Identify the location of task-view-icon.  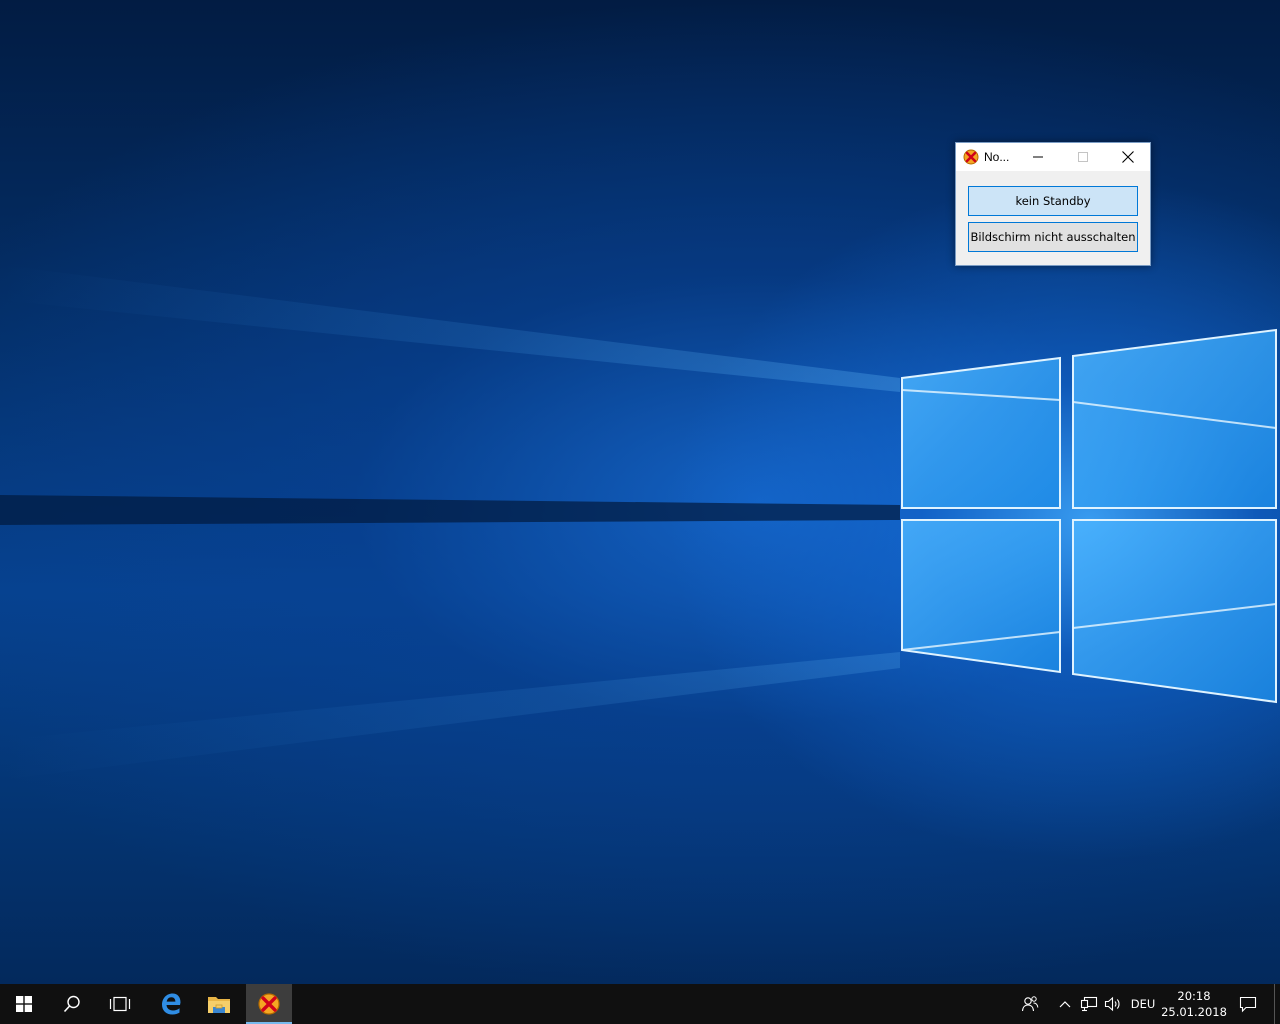
(120, 1004).